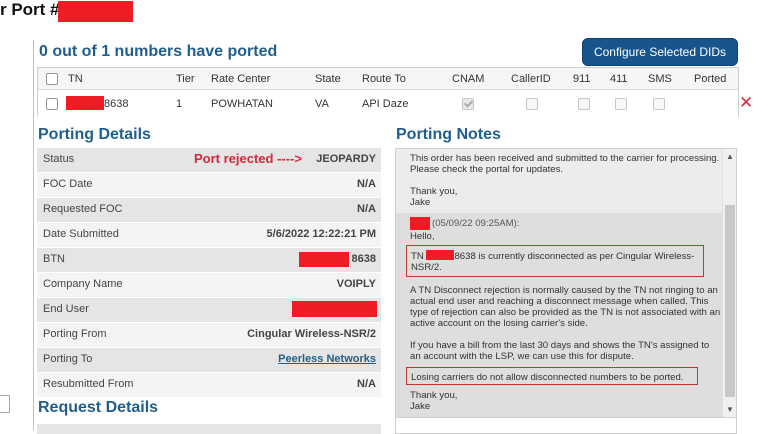 The image size is (758, 434). Describe the element at coordinates (116, 104) in the screenshot. I see `tn-suffix: 8638` at that location.